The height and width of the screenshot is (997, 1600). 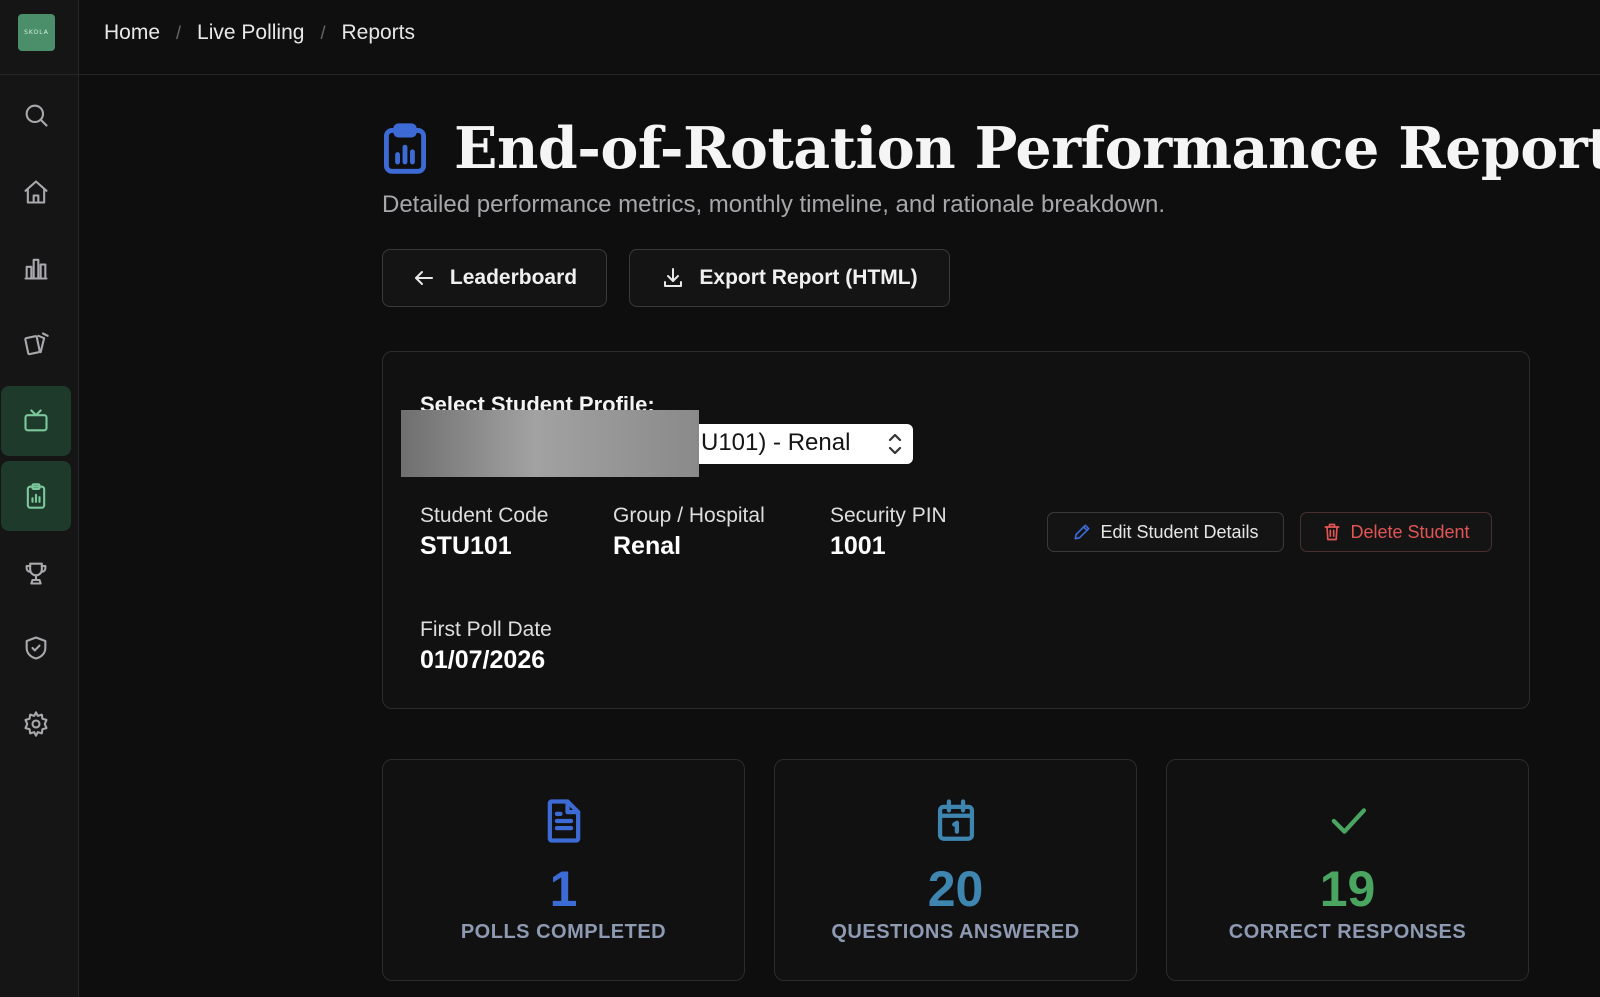 What do you see at coordinates (955, 932) in the screenshot?
I see `stat-label: QUESTIONS ANSWERED` at bounding box center [955, 932].